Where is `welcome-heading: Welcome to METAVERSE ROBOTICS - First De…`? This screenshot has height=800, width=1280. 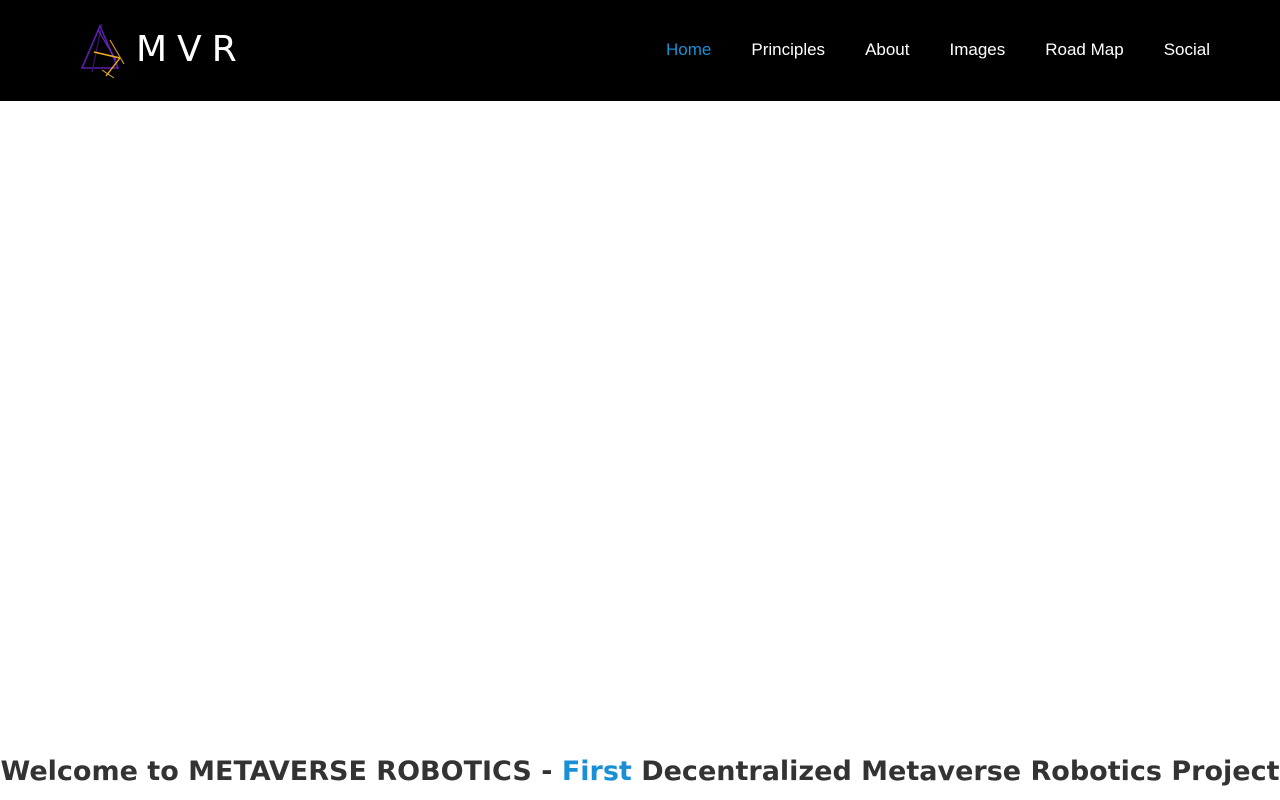
welcome-heading: Welcome to METAVERSE ROBOTICS - First De… is located at coordinates (640, 771).